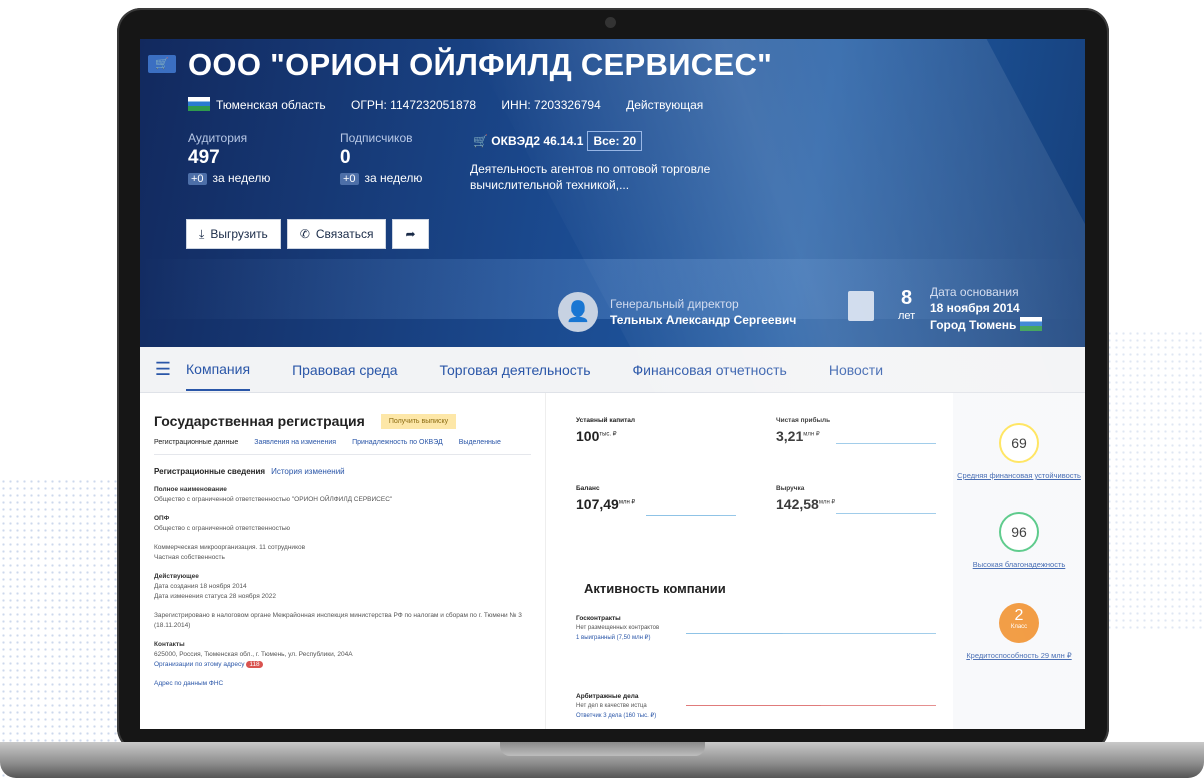 This screenshot has height=778, width=1204. I want to click on share-icon: ➦, so click(410, 234).